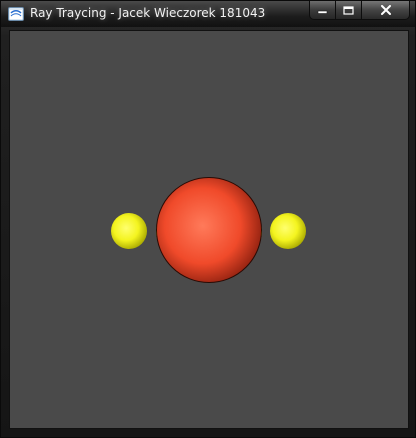 The height and width of the screenshot is (438, 416). I want to click on caption-buttons, so click(359, 10).